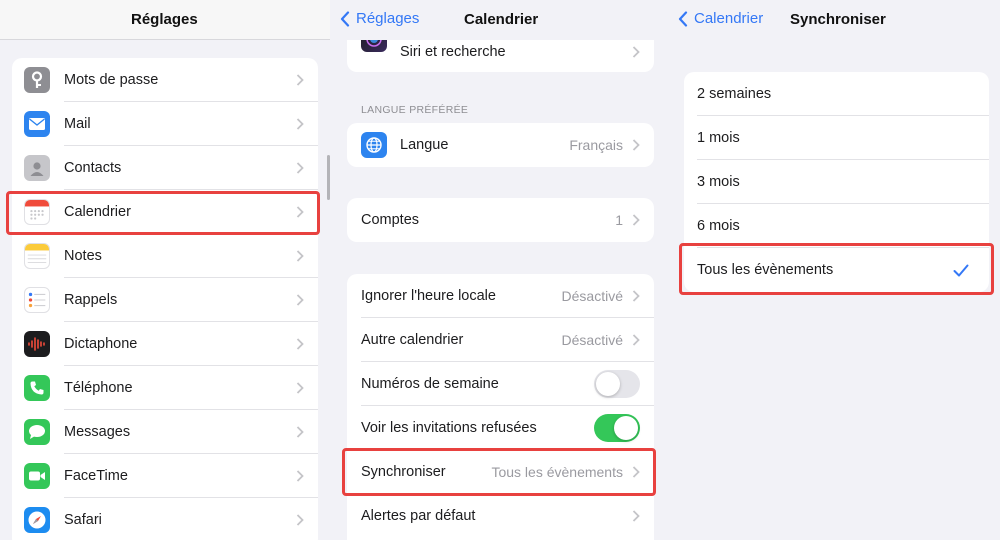 The width and height of the screenshot is (1000, 540). What do you see at coordinates (428, 296) in the screenshot?
I see `ignore-local-time-label: Ignorer l'heure locale` at bounding box center [428, 296].